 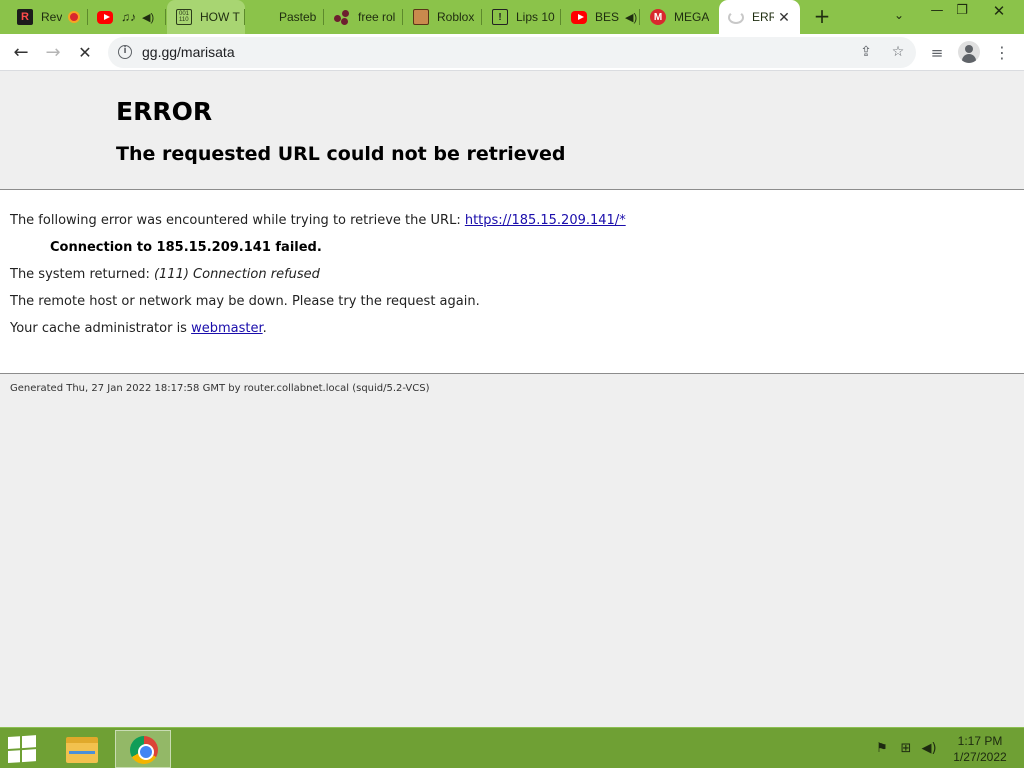 What do you see at coordinates (962, 11) in the screenshot?
I see `restore-icon: ❐` at bounding box center [962, 11].